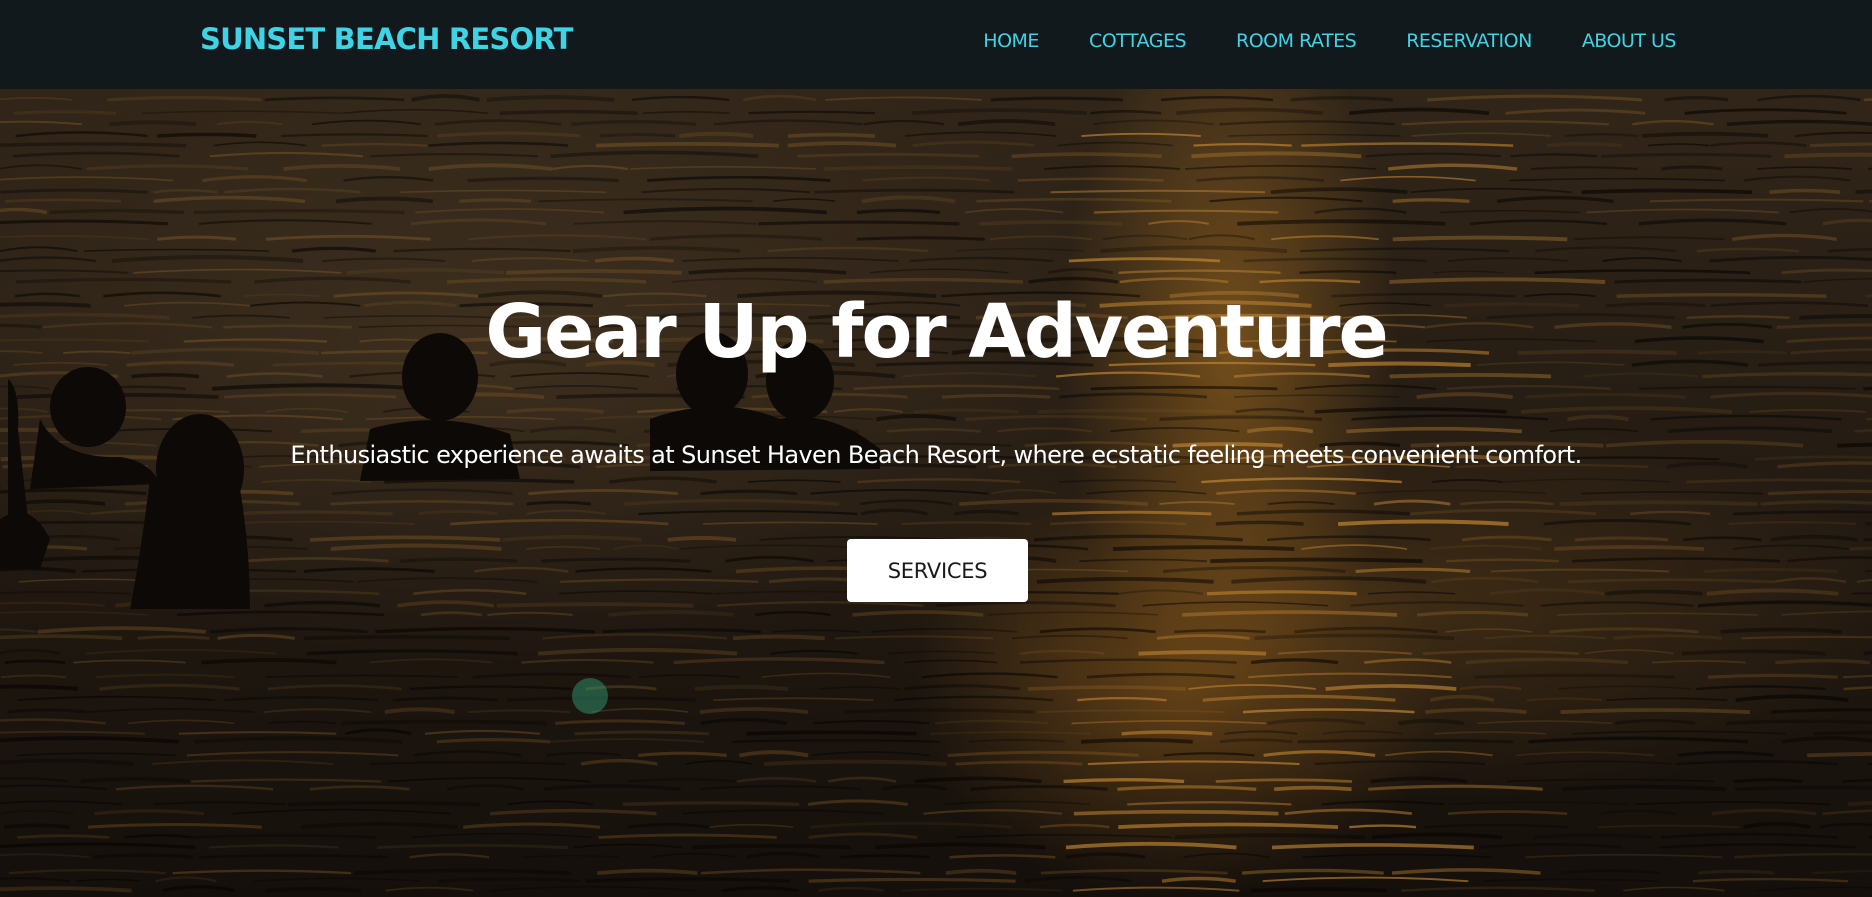 The image size is (1872, 897). What do you see at coordinates (1138, 41) in the screenshot?
I see `nav-link-cottages: COTTAGES` at bounding box center [1138, 41].